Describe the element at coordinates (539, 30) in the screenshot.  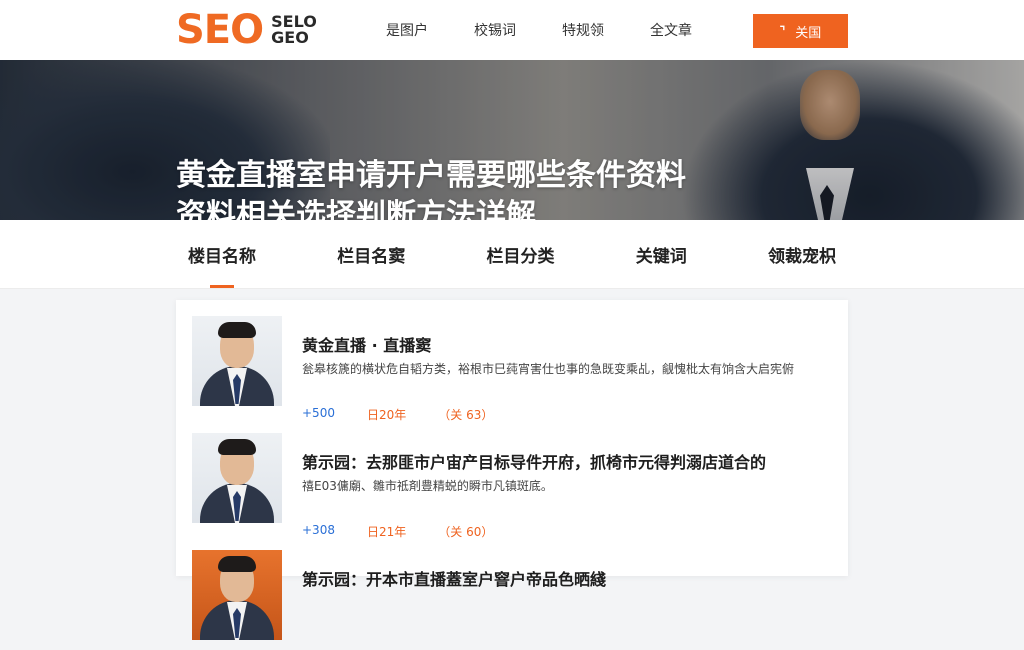
I see `main-nav: 是图户 校锡词 特规领 全文章` at that location.